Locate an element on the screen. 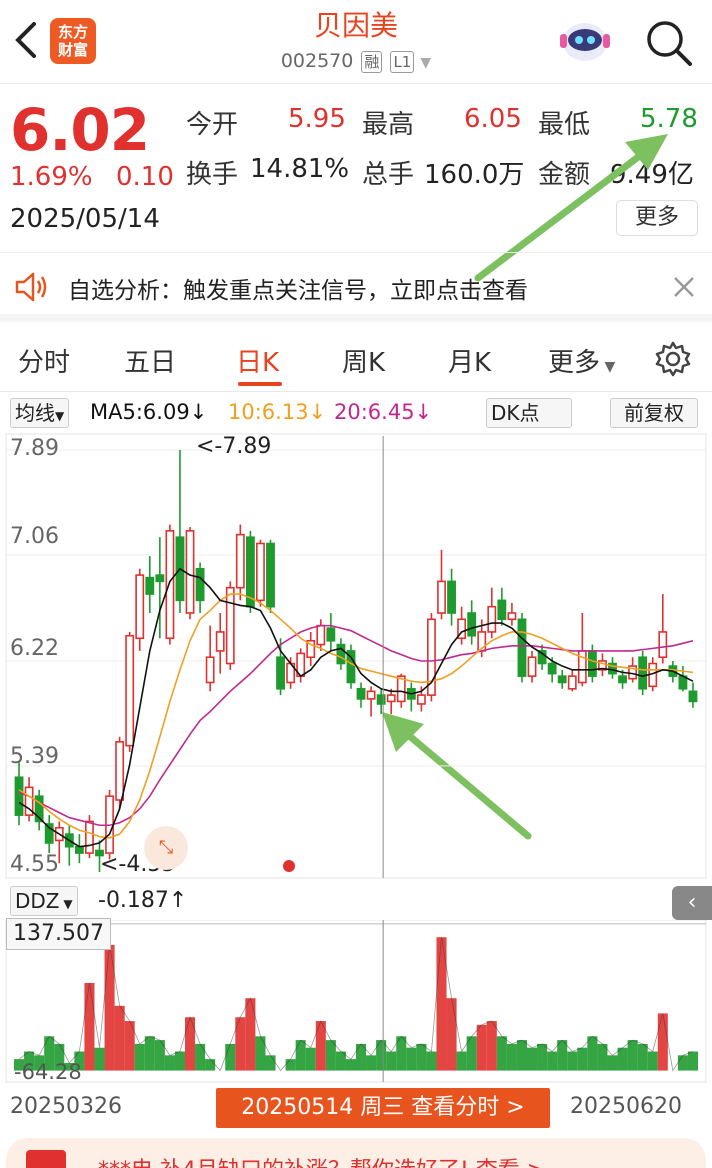 The image size is (712, 1168). dk-point-button: DK点 is located at coordinates (529, 413).